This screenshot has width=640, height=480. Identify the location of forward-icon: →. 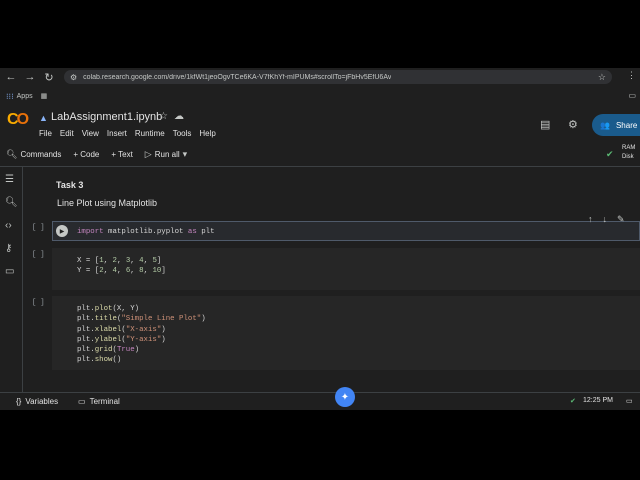
(30, 77).